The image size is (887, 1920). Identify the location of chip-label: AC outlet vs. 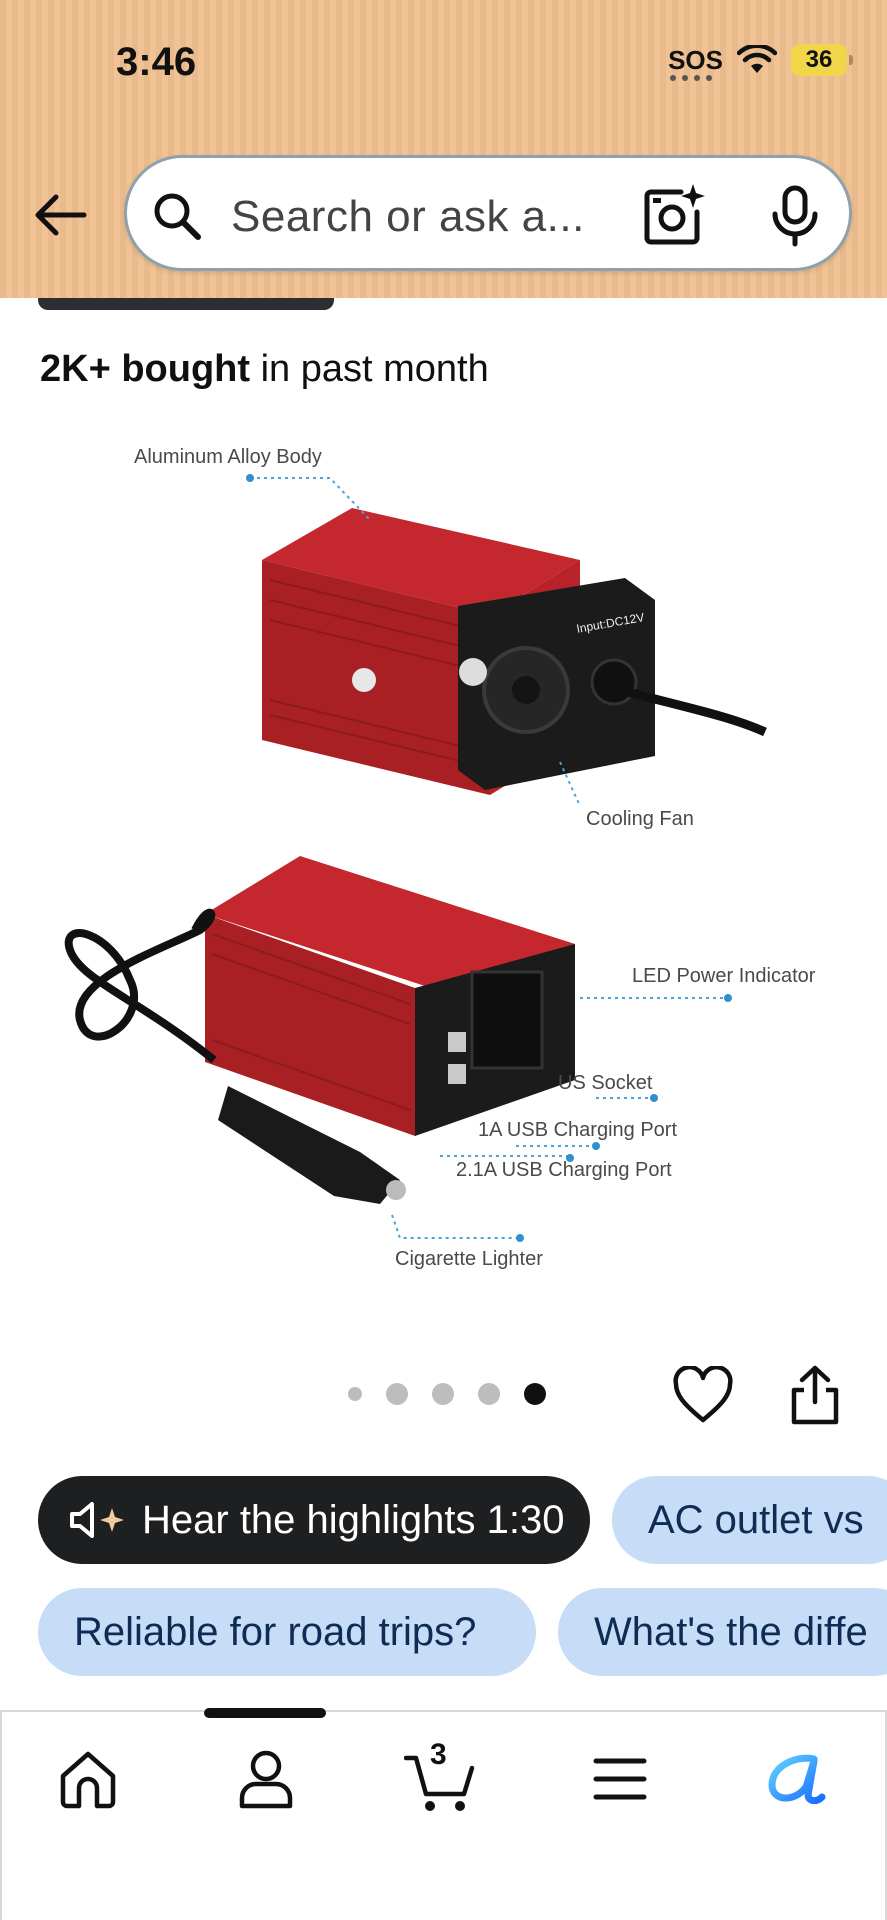
(756, 1519).